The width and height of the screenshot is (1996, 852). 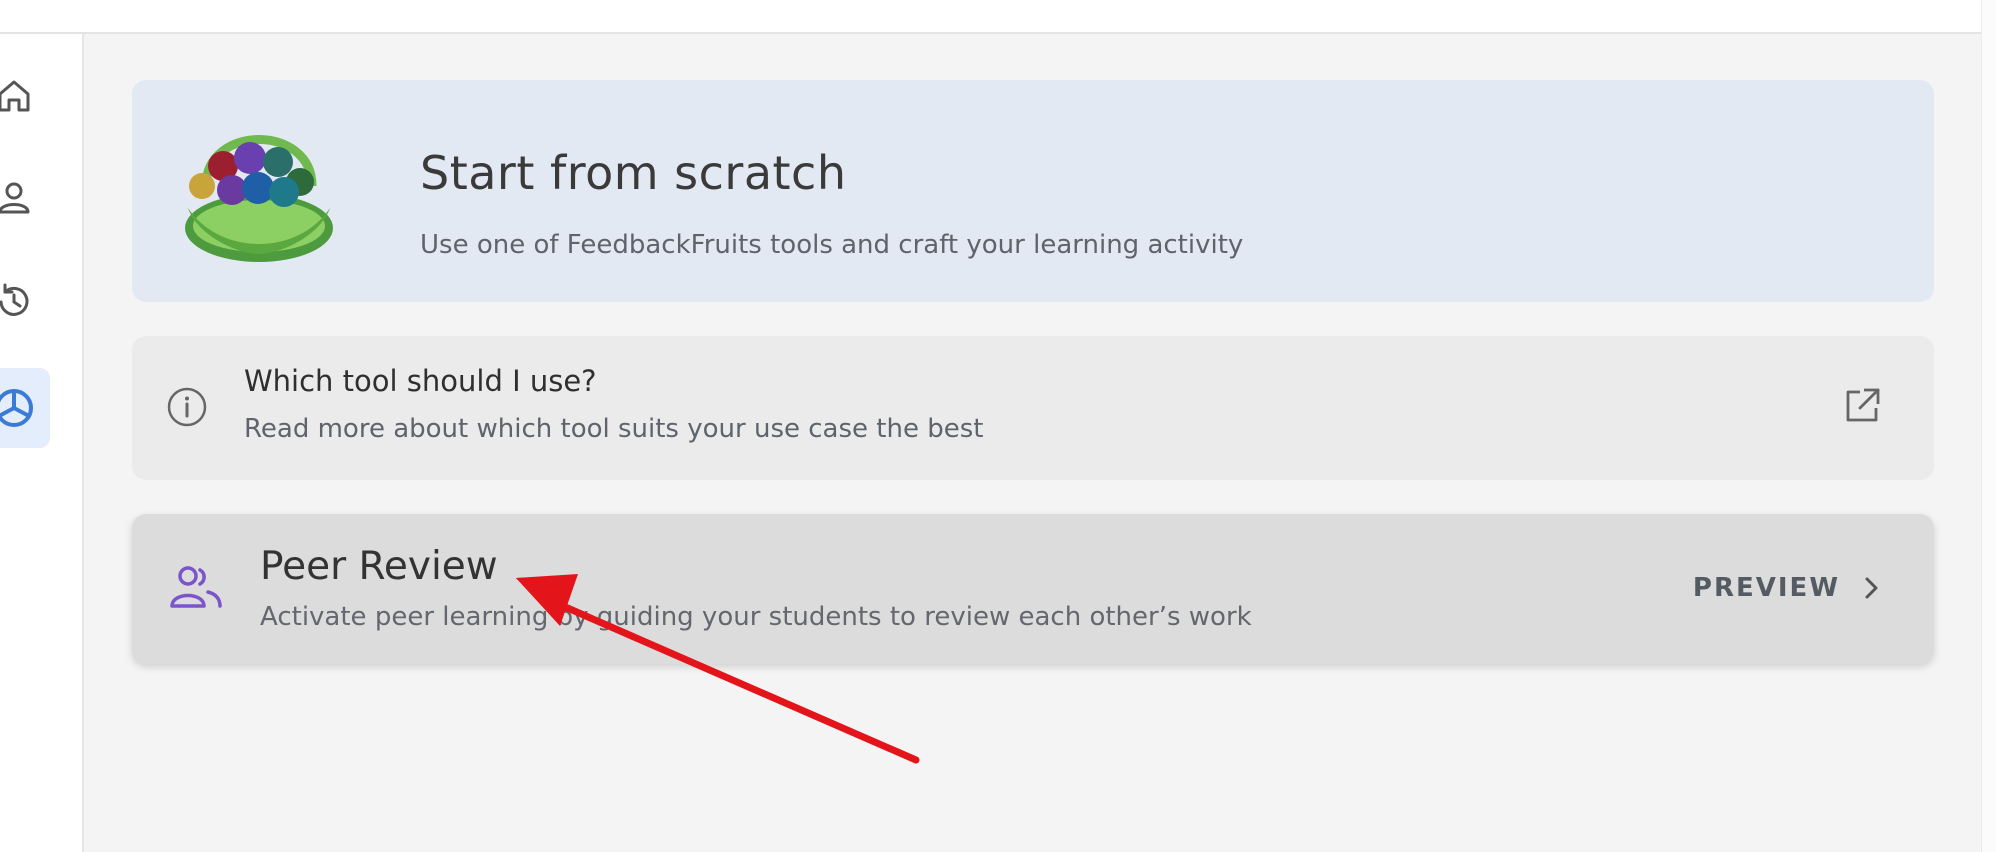 I want to click on peer-review-title: Peer Review, so click(x=379, y=566).